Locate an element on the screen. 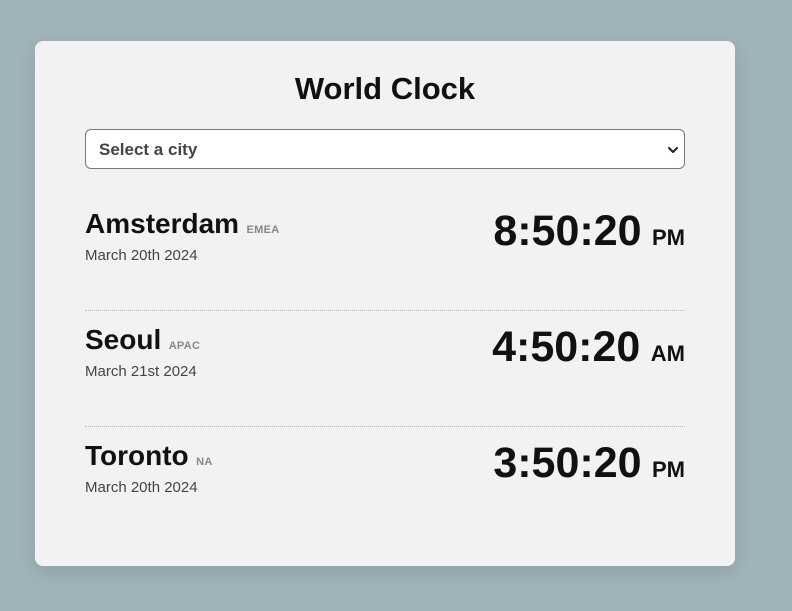 Image resolution: width=792 pixels, height=611 pixels. city-name: Amsterdam is located at coordinates (162, 223).